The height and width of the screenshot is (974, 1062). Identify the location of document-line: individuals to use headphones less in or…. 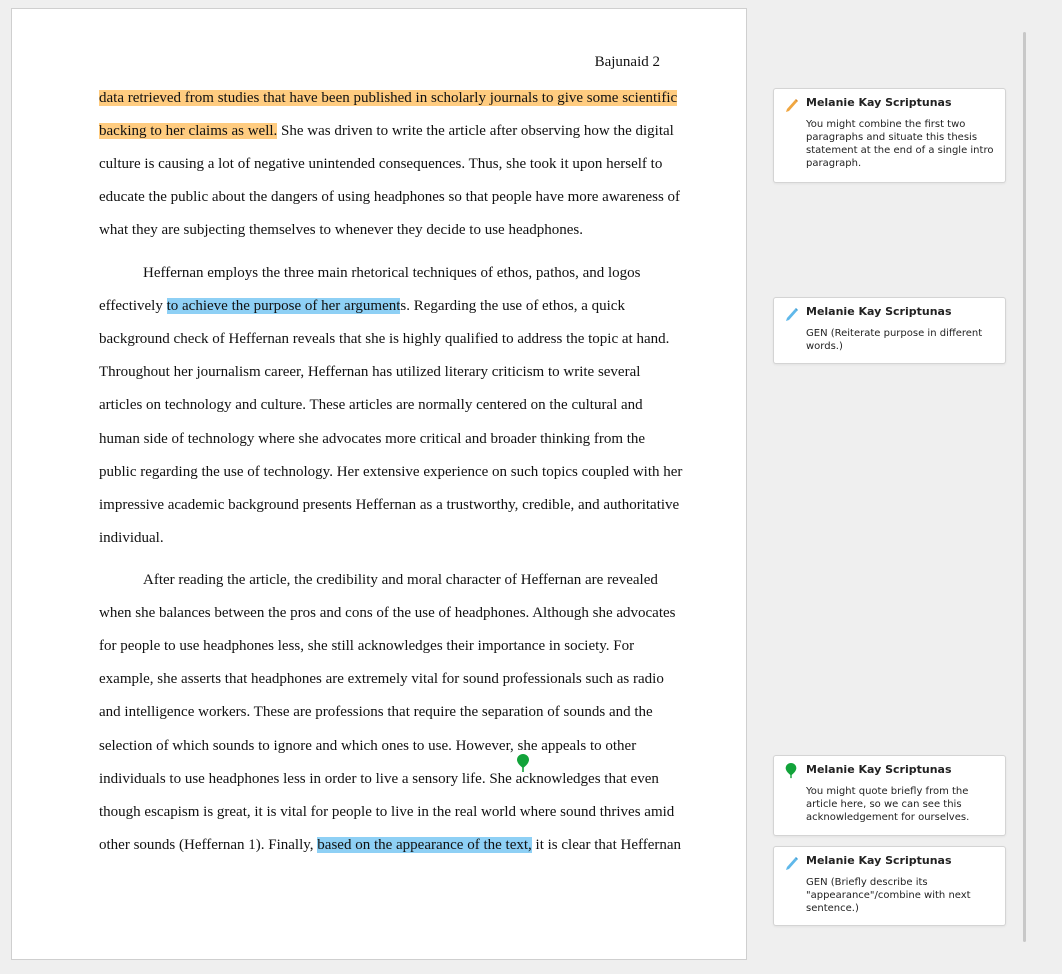
(379, 779).